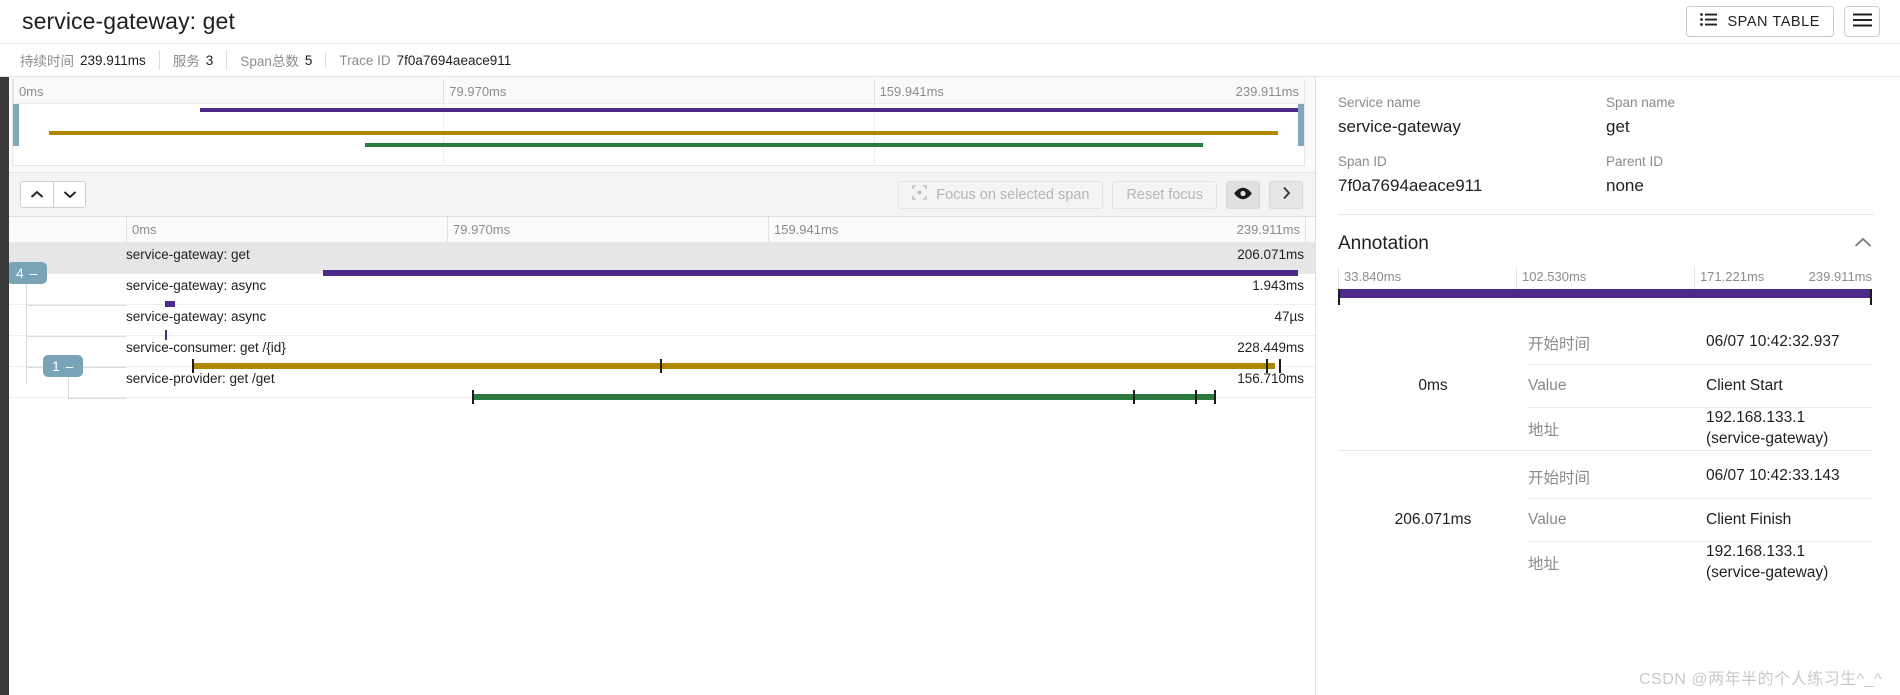  What do you see at coordinates (1608, 241) in the screenshot?
I see `annotation-header: Annotation` at bounding box center [1608, 241].